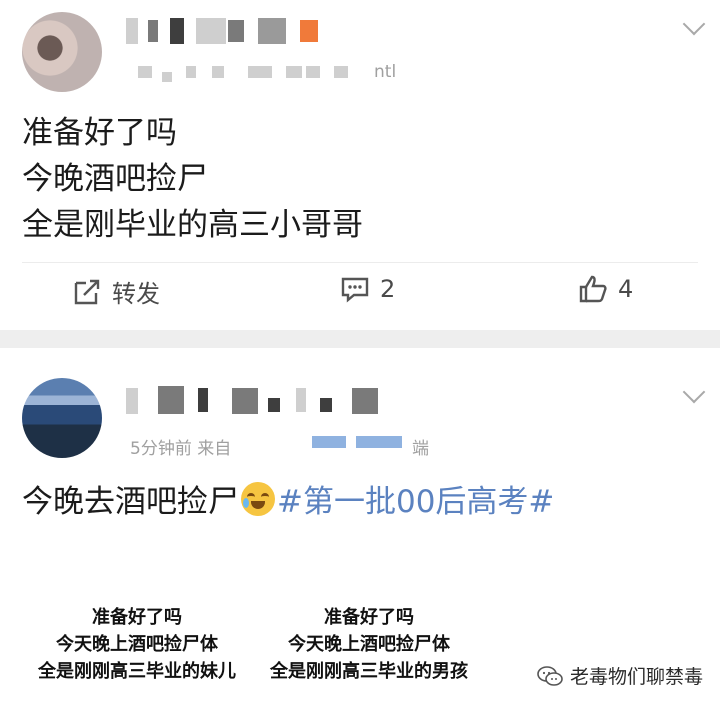 The image size is (720, 709). I want to click on post-actions: 转发 2 4, so click(360, 294).